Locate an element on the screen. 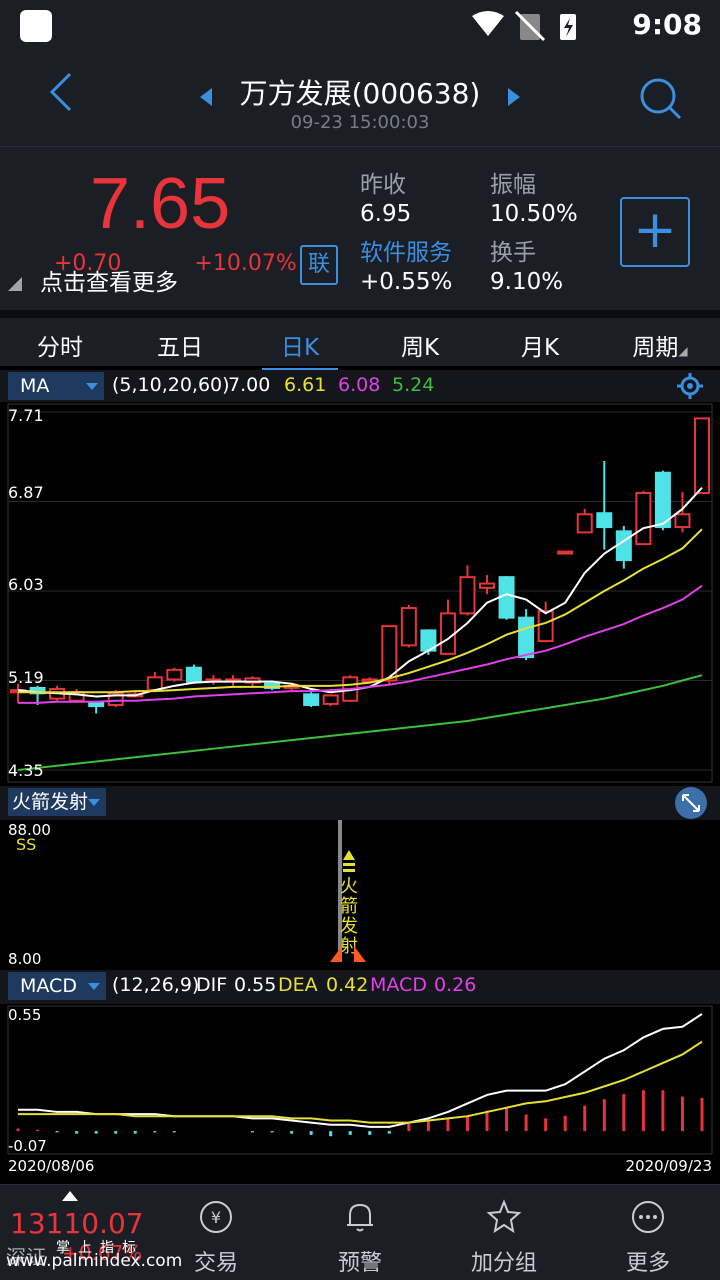  tab-weekly-k: 周K is located at coordinates (420, 345).